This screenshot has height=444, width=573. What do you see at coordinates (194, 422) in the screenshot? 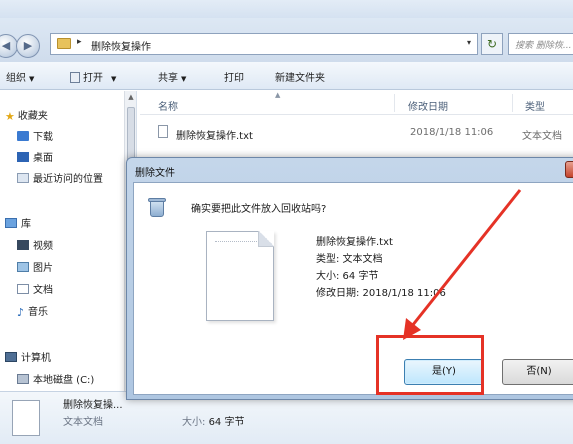
I see `details-size-label: 大小:` at bounding box center [194, 422].